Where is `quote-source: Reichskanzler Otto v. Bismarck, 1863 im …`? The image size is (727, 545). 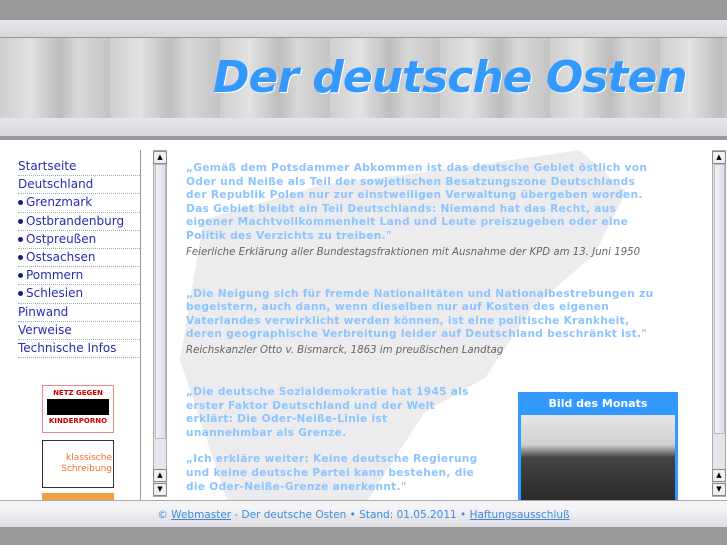 quote-source: Reichskanzler Otto v. Bismarck, 1863 im … is located at coordinates (345, 350).